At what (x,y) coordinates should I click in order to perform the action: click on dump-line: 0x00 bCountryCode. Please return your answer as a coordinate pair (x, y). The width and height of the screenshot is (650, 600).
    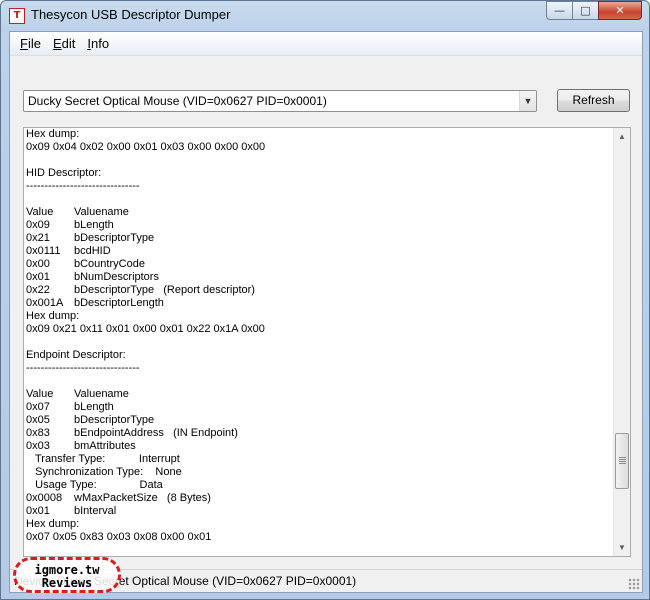
    Looking at the image, I should click on (319, 264).